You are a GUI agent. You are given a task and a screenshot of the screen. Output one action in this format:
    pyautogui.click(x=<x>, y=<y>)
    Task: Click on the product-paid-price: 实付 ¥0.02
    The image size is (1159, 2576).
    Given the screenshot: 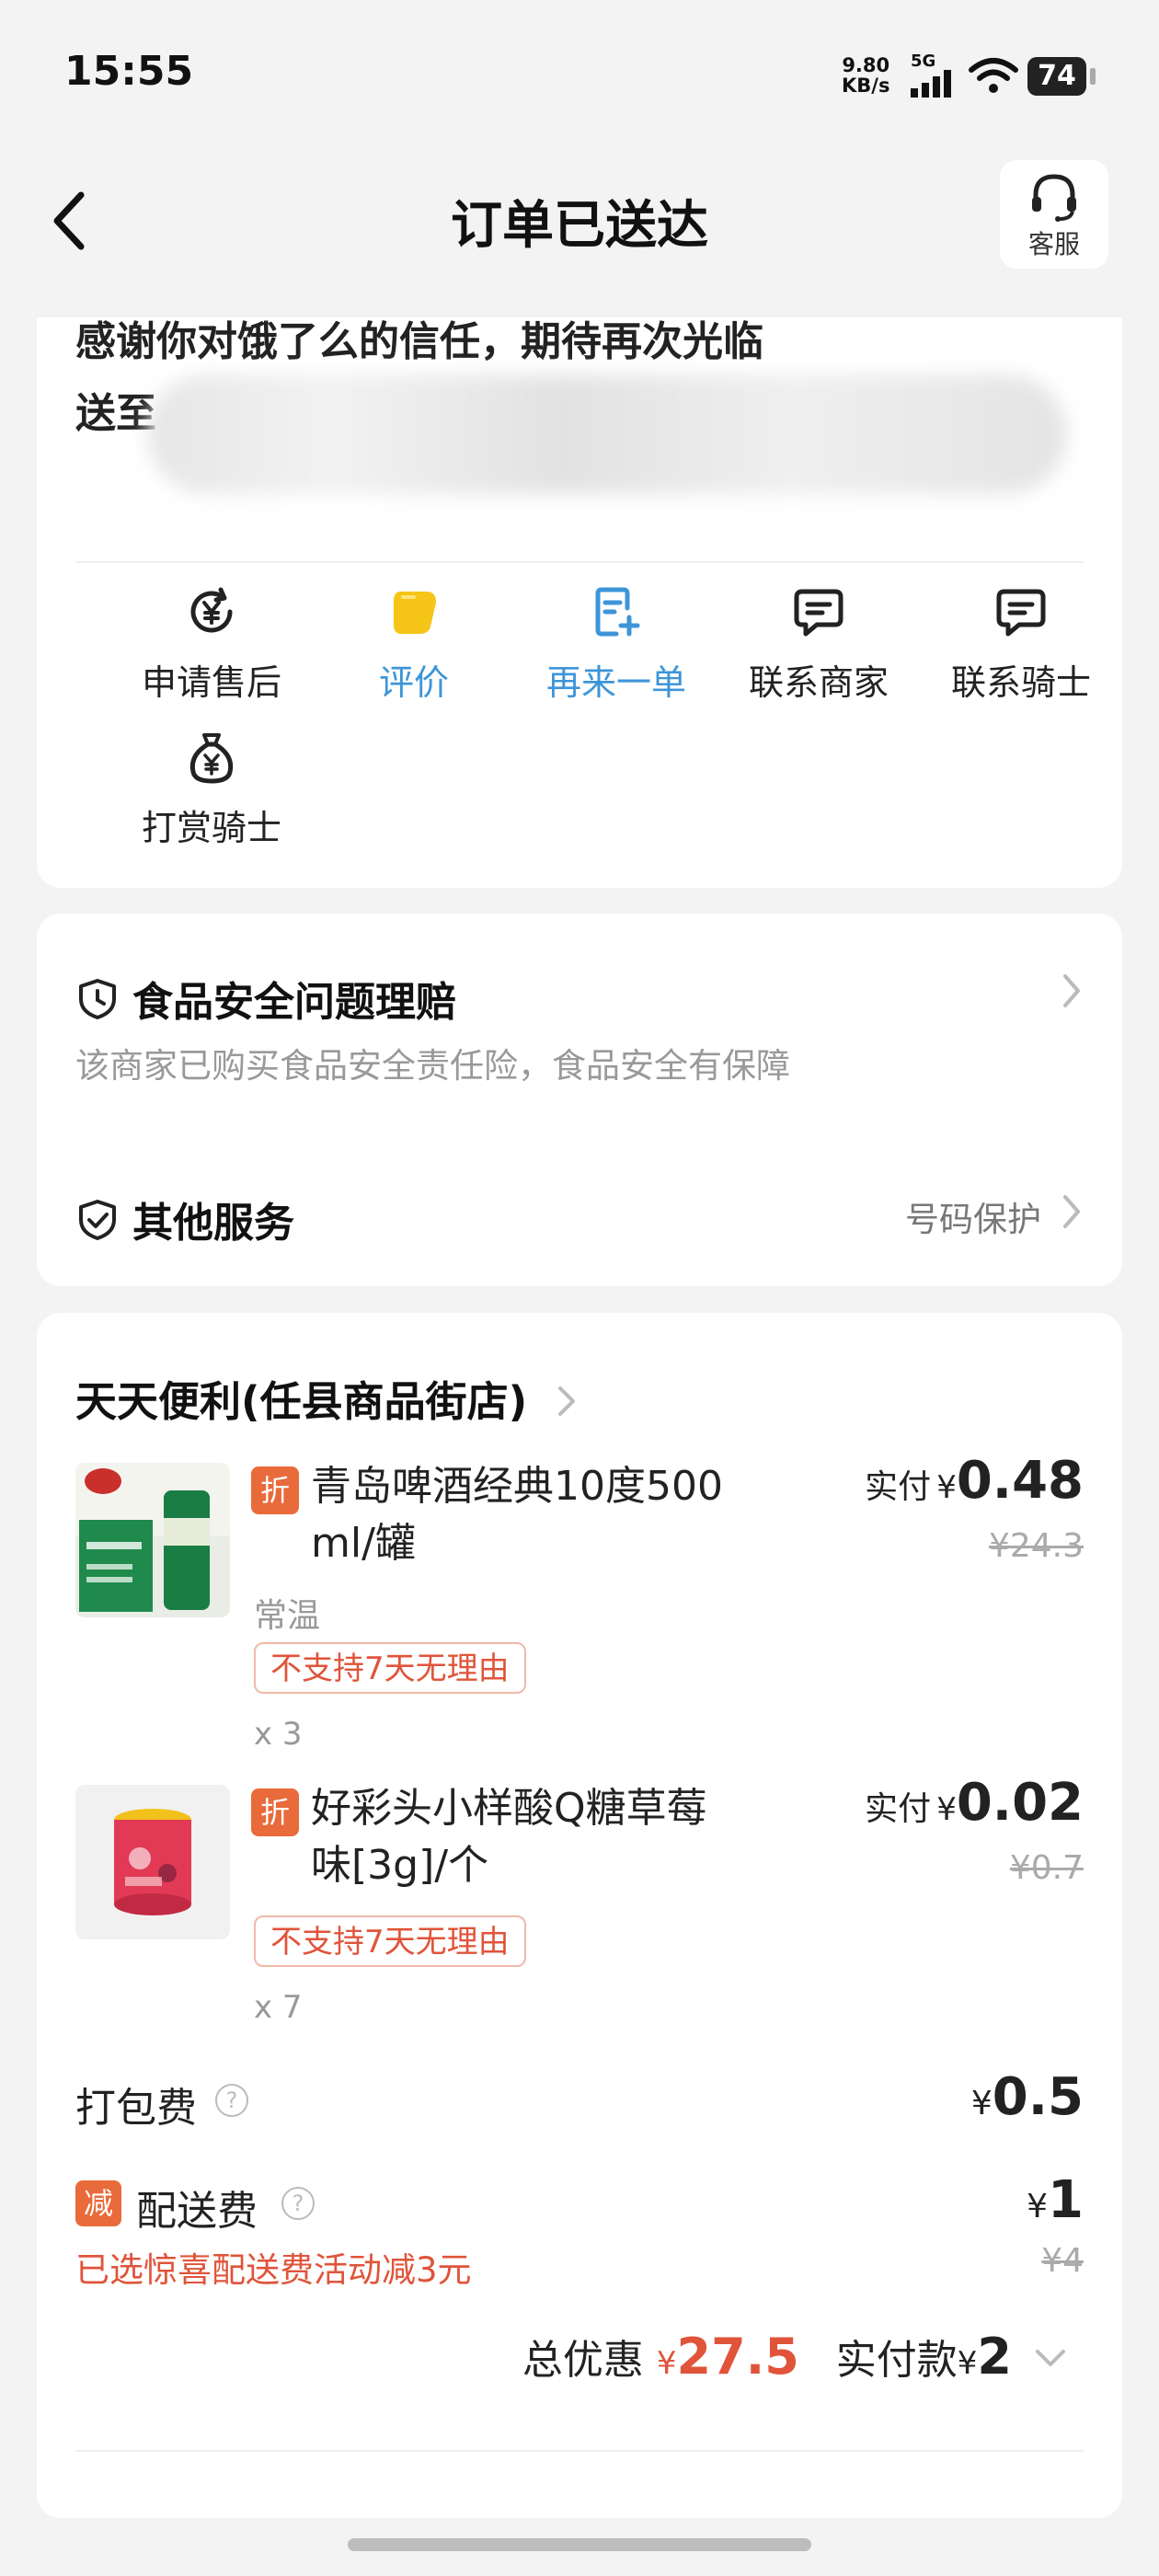 What is the action you would take?
    pyautogui.click(x=974, y=1803)
    